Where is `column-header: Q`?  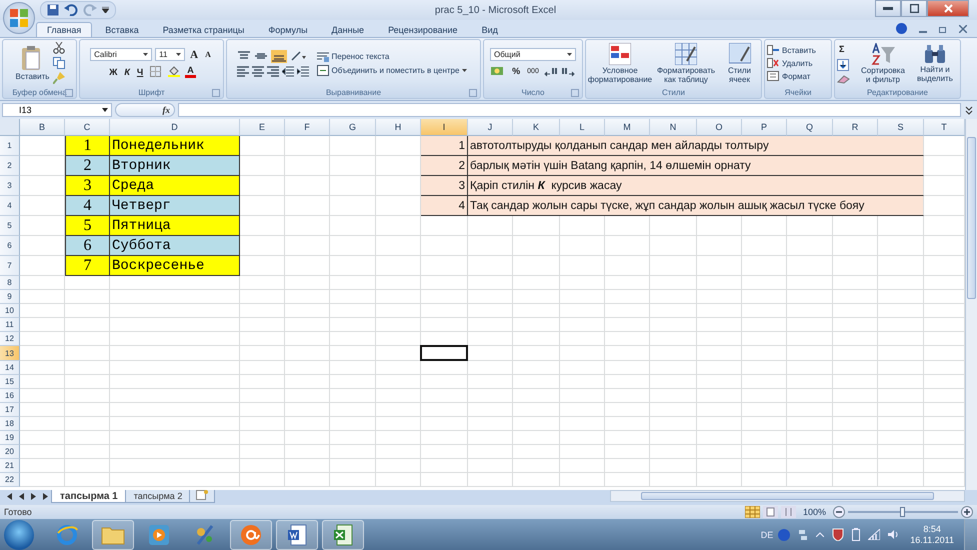
column-header: Q is located at coordinates (810, 127).